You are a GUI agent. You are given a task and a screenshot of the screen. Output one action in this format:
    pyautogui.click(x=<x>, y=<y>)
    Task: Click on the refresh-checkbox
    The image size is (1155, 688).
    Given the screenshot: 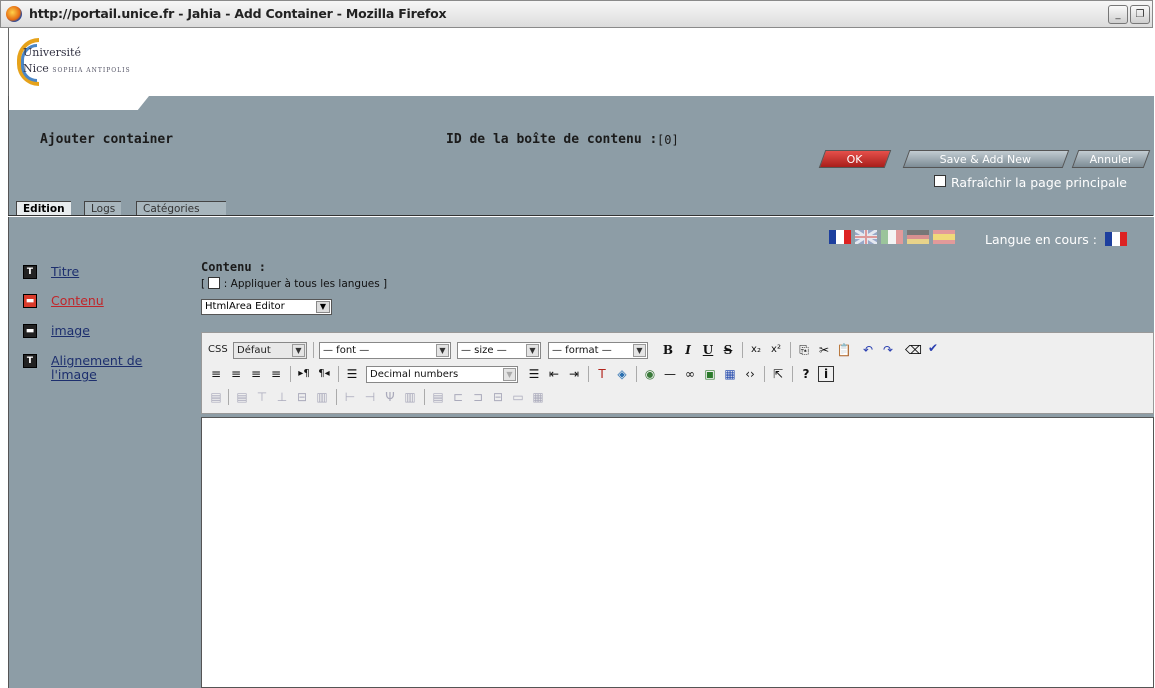 What is the action you would take?
    pyautogui.click(x=940, y=181)
    